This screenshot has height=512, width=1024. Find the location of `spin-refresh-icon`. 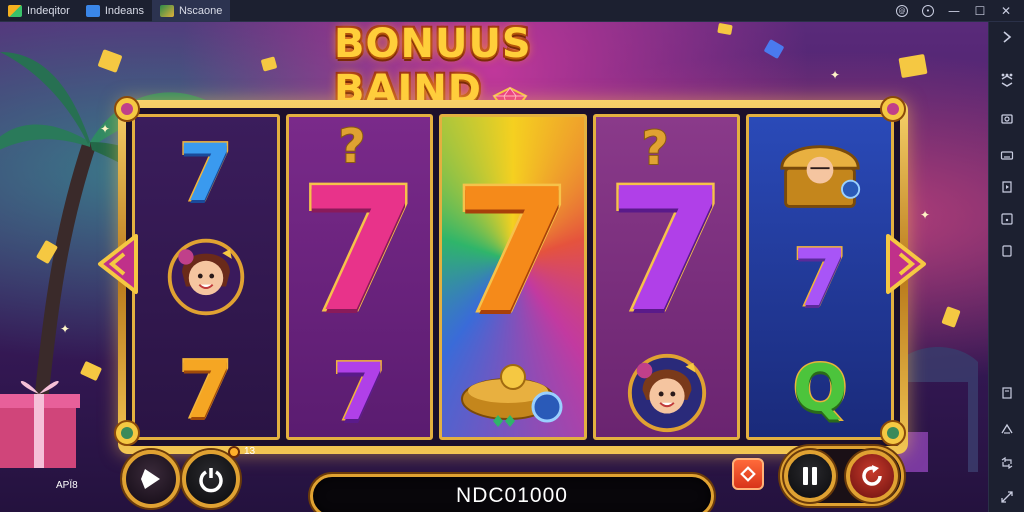

spin-refresh-icon is located at coordinates (872, 475).